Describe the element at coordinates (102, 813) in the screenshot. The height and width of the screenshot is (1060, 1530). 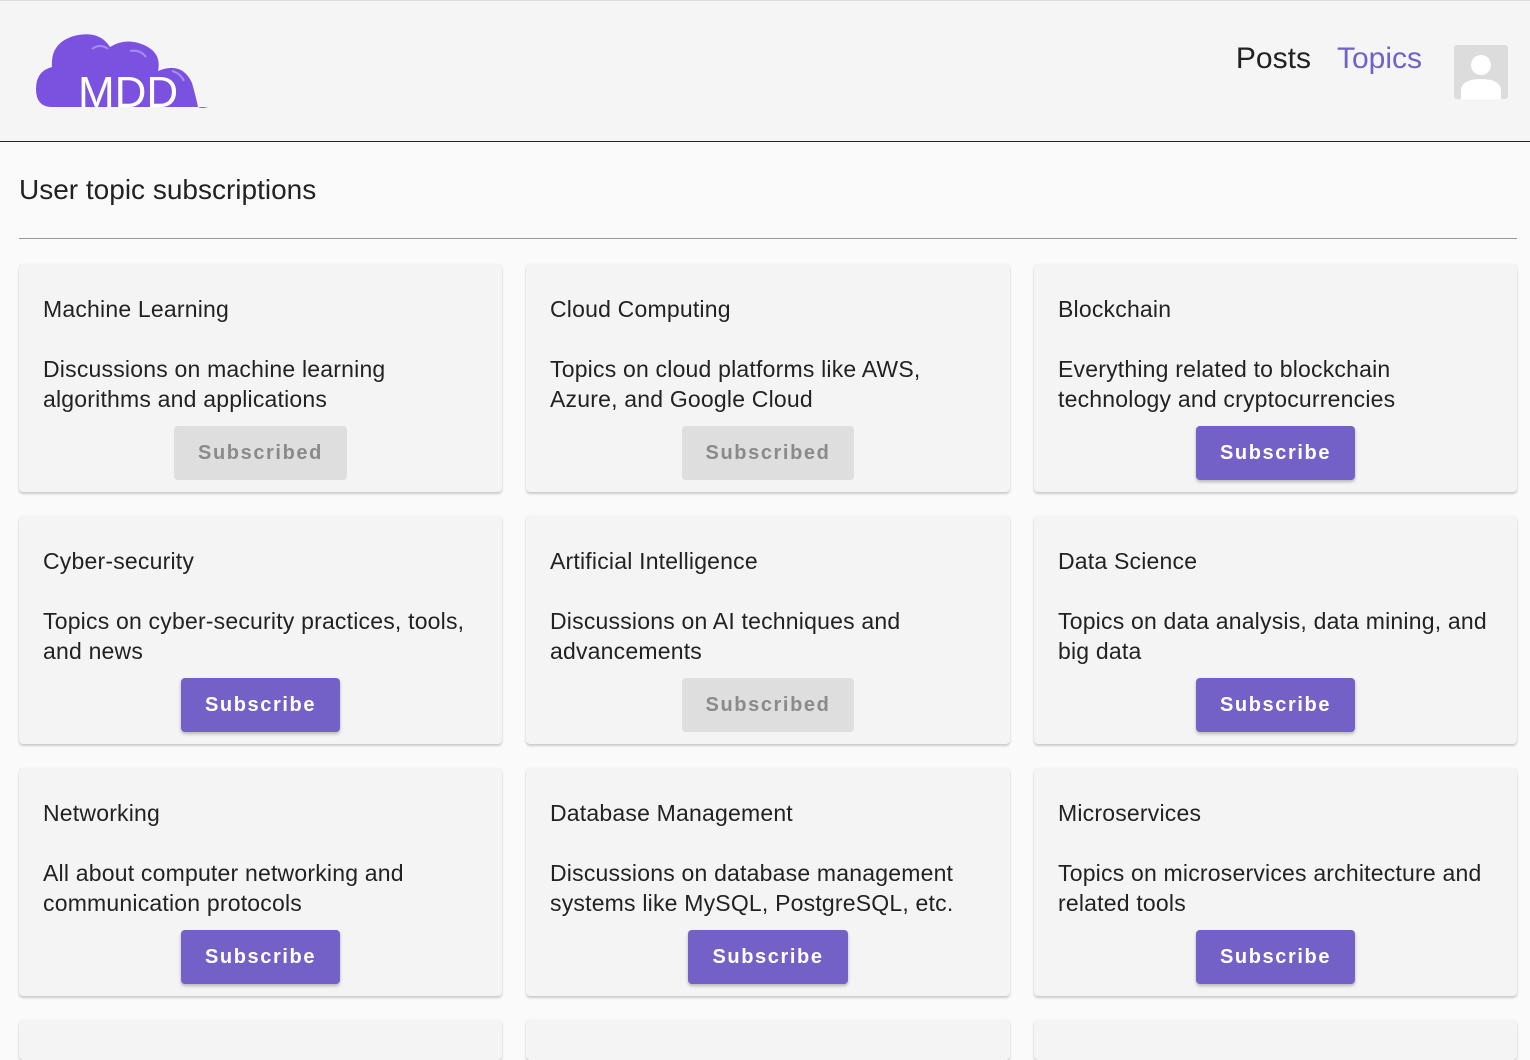
I see `topic-title: Networking` at that location.